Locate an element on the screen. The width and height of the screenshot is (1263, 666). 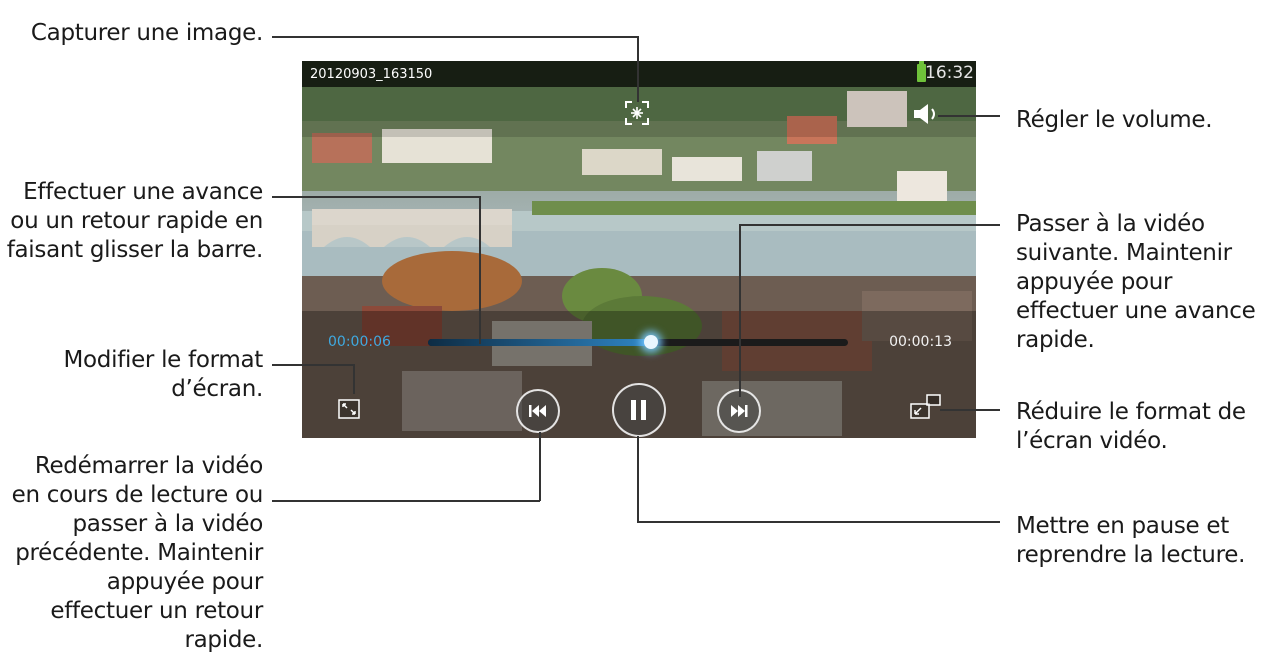
callout-previous-line: passer à la vidéo is located at coordinates (167, 524).